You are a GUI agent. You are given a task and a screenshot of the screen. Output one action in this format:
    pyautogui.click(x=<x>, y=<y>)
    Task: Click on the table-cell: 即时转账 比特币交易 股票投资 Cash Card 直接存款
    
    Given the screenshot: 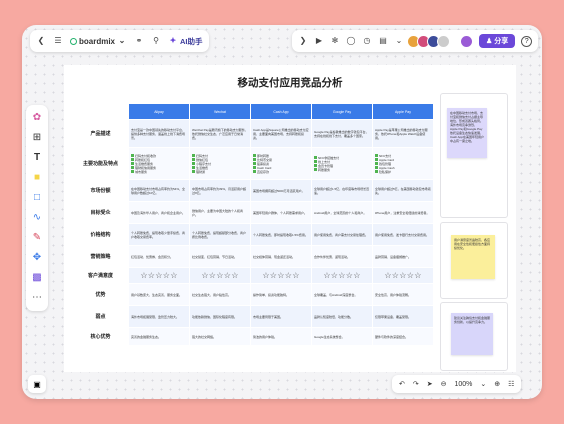 What is the action you would take?
    pyautogui.click(x=281, y=163)
    